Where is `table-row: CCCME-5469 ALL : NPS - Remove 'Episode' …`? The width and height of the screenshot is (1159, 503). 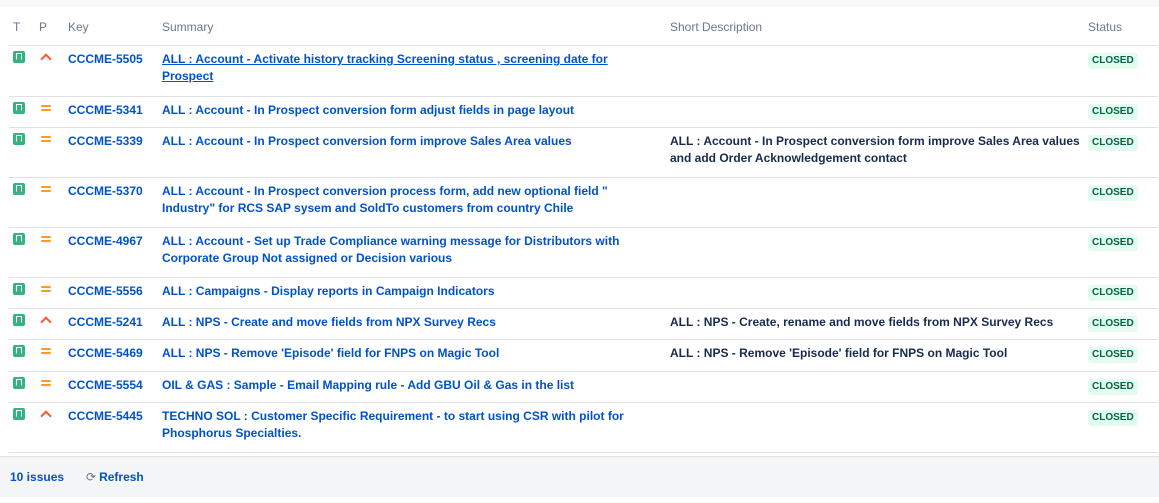 table-row: CCCME-5469 ALL : NPS - Remove 'Episode' … is located at coordinates (583, 355).